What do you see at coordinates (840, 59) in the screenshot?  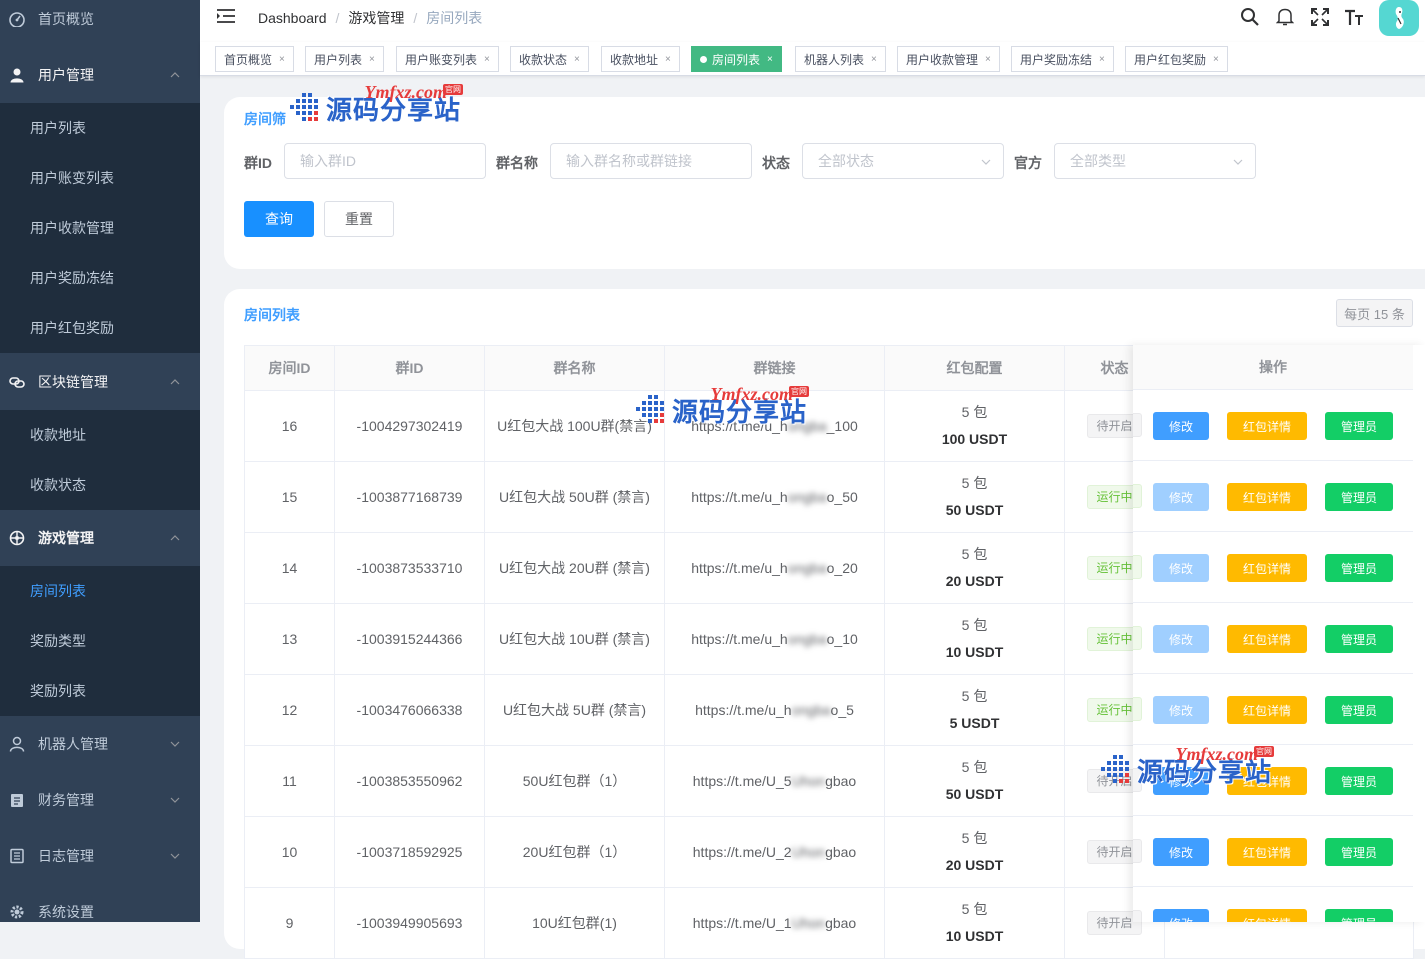 I see `tag-robot-list: 机器人列表 ×` at bounding box center [840, 59].